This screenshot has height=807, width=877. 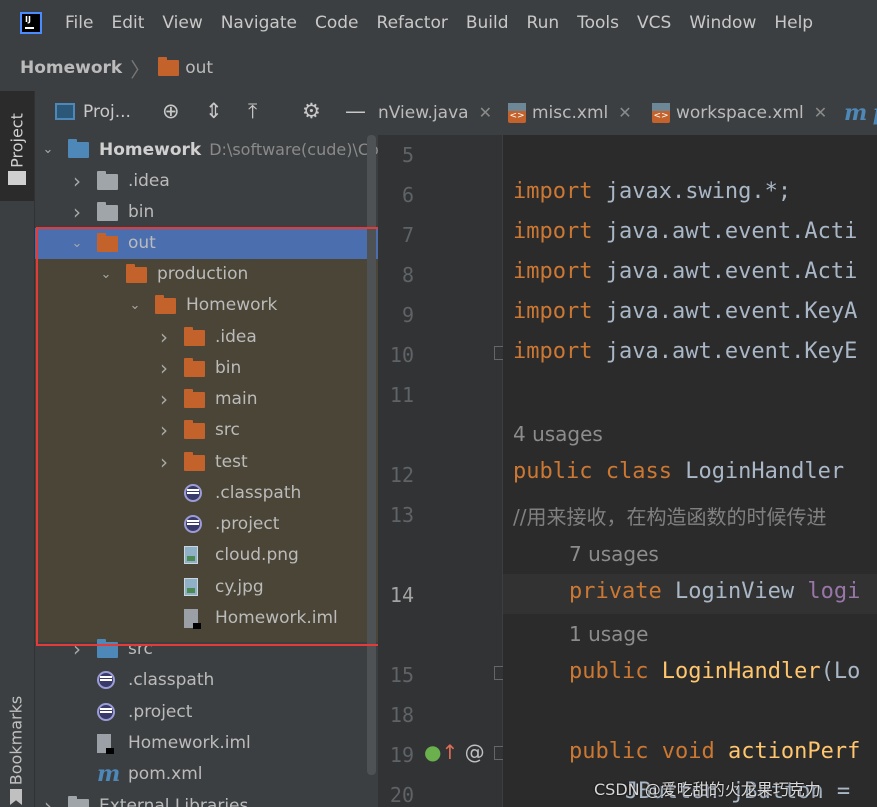 What do you see at coordinates (432, 752) in the screenshot?
I see `implements-icon: ●` at bounding box center [432, 752].